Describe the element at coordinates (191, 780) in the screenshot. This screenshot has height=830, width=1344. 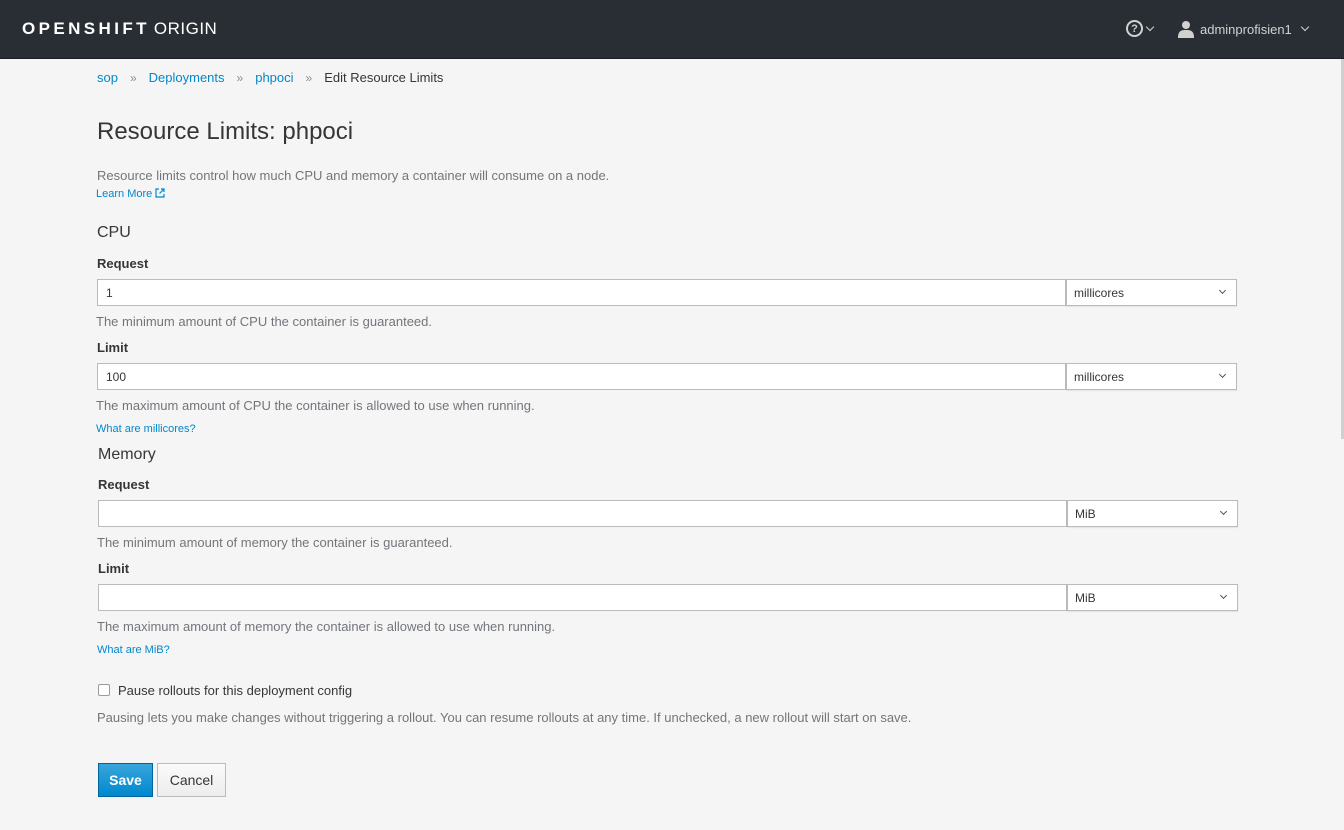
I see `cancel-button: Cancel` at that location.